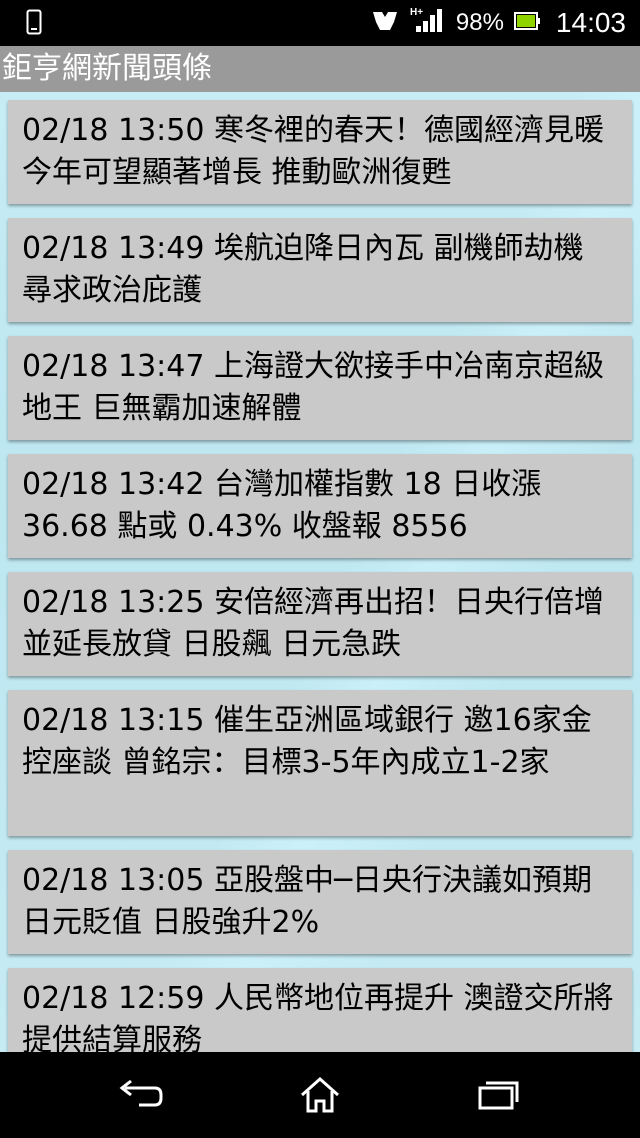  What do you see at coordinates (590, 22) in the screenshot?
I see `clock: 14:03` at bounding box center [590, 22].